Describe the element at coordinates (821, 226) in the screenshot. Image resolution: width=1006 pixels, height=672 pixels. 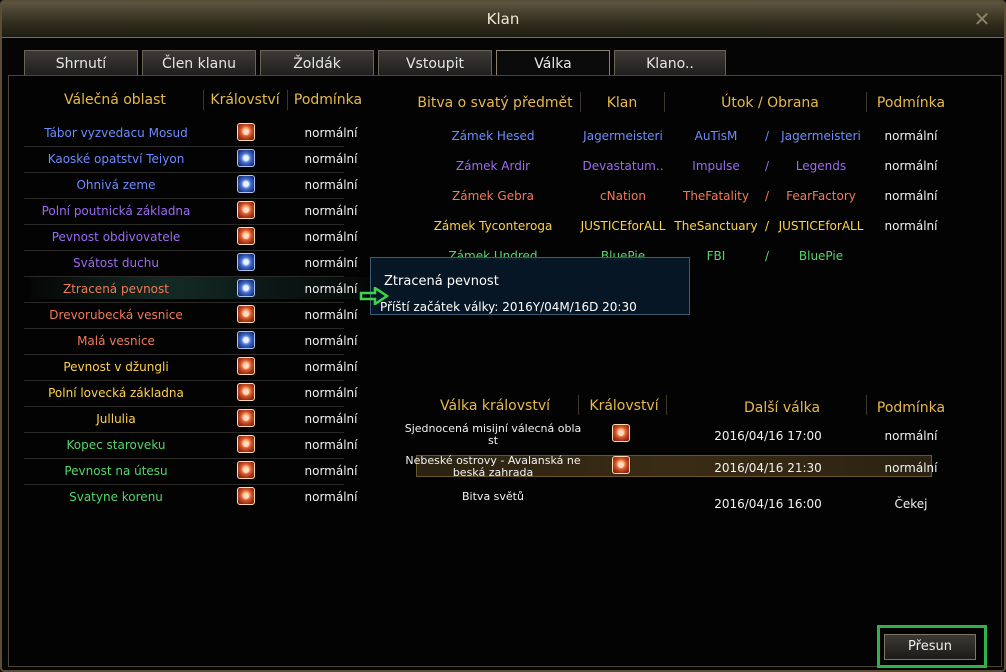
I see `battle-defender: JUSTICEforALL` at that location.